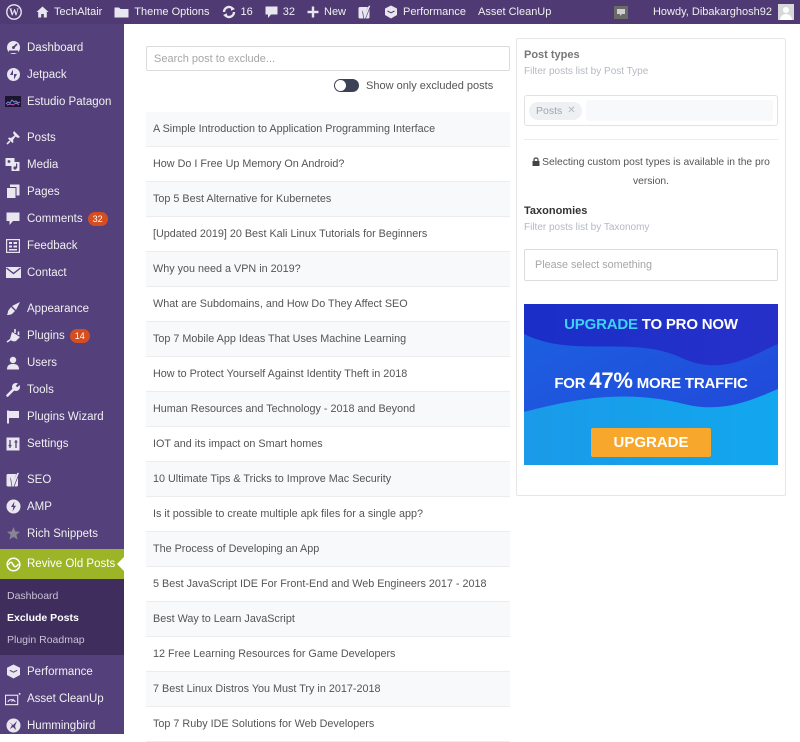 The height and width of the screenshot is (742, 800). Describe the element at coordinates (172, 12) in the screenshot. I see `theme-options-label: Theme Options` at that location.